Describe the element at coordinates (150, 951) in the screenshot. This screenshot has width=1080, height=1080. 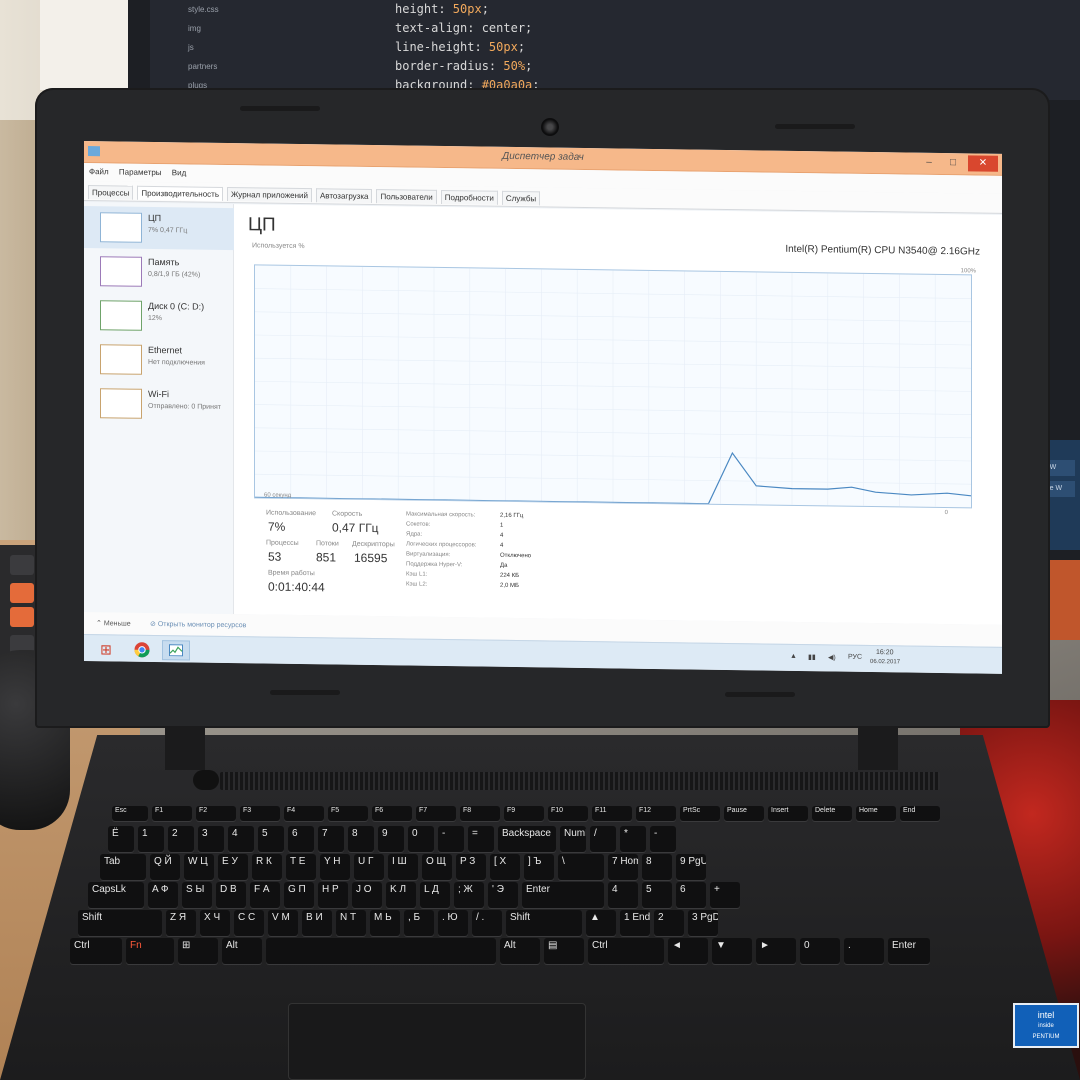
I see `keyboard-key: Fn` at that location.